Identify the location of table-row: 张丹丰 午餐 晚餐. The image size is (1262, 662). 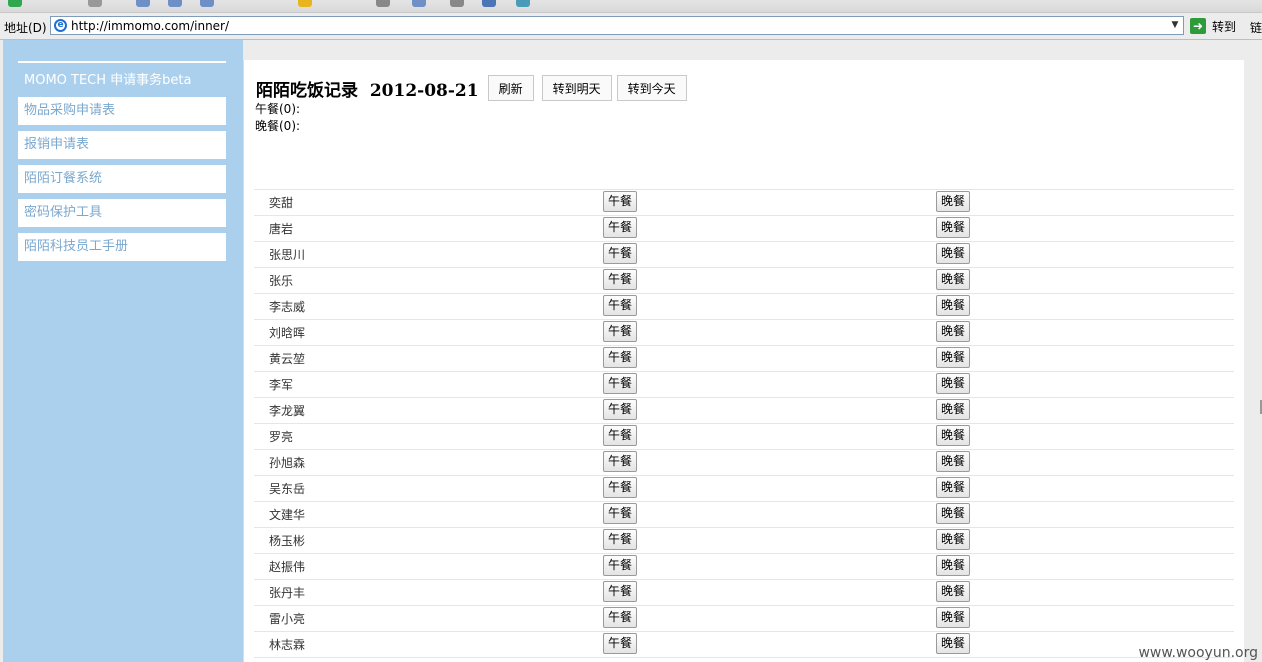
(744, 593).